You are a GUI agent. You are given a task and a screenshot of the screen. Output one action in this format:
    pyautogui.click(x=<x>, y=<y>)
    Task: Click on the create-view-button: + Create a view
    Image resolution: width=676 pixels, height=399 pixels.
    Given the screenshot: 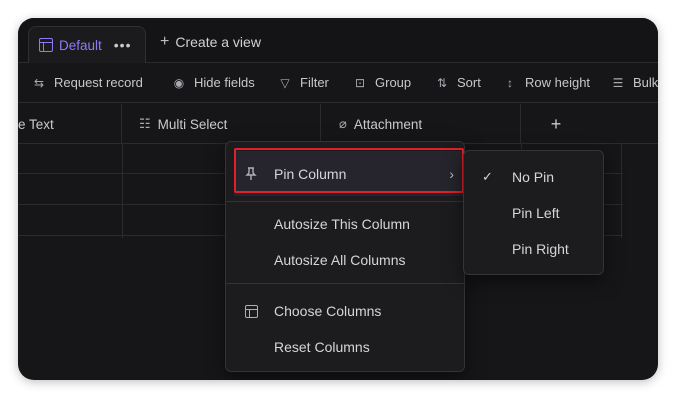 What is the action you would take?
    pyautogui.click(x=210, y=42)
    